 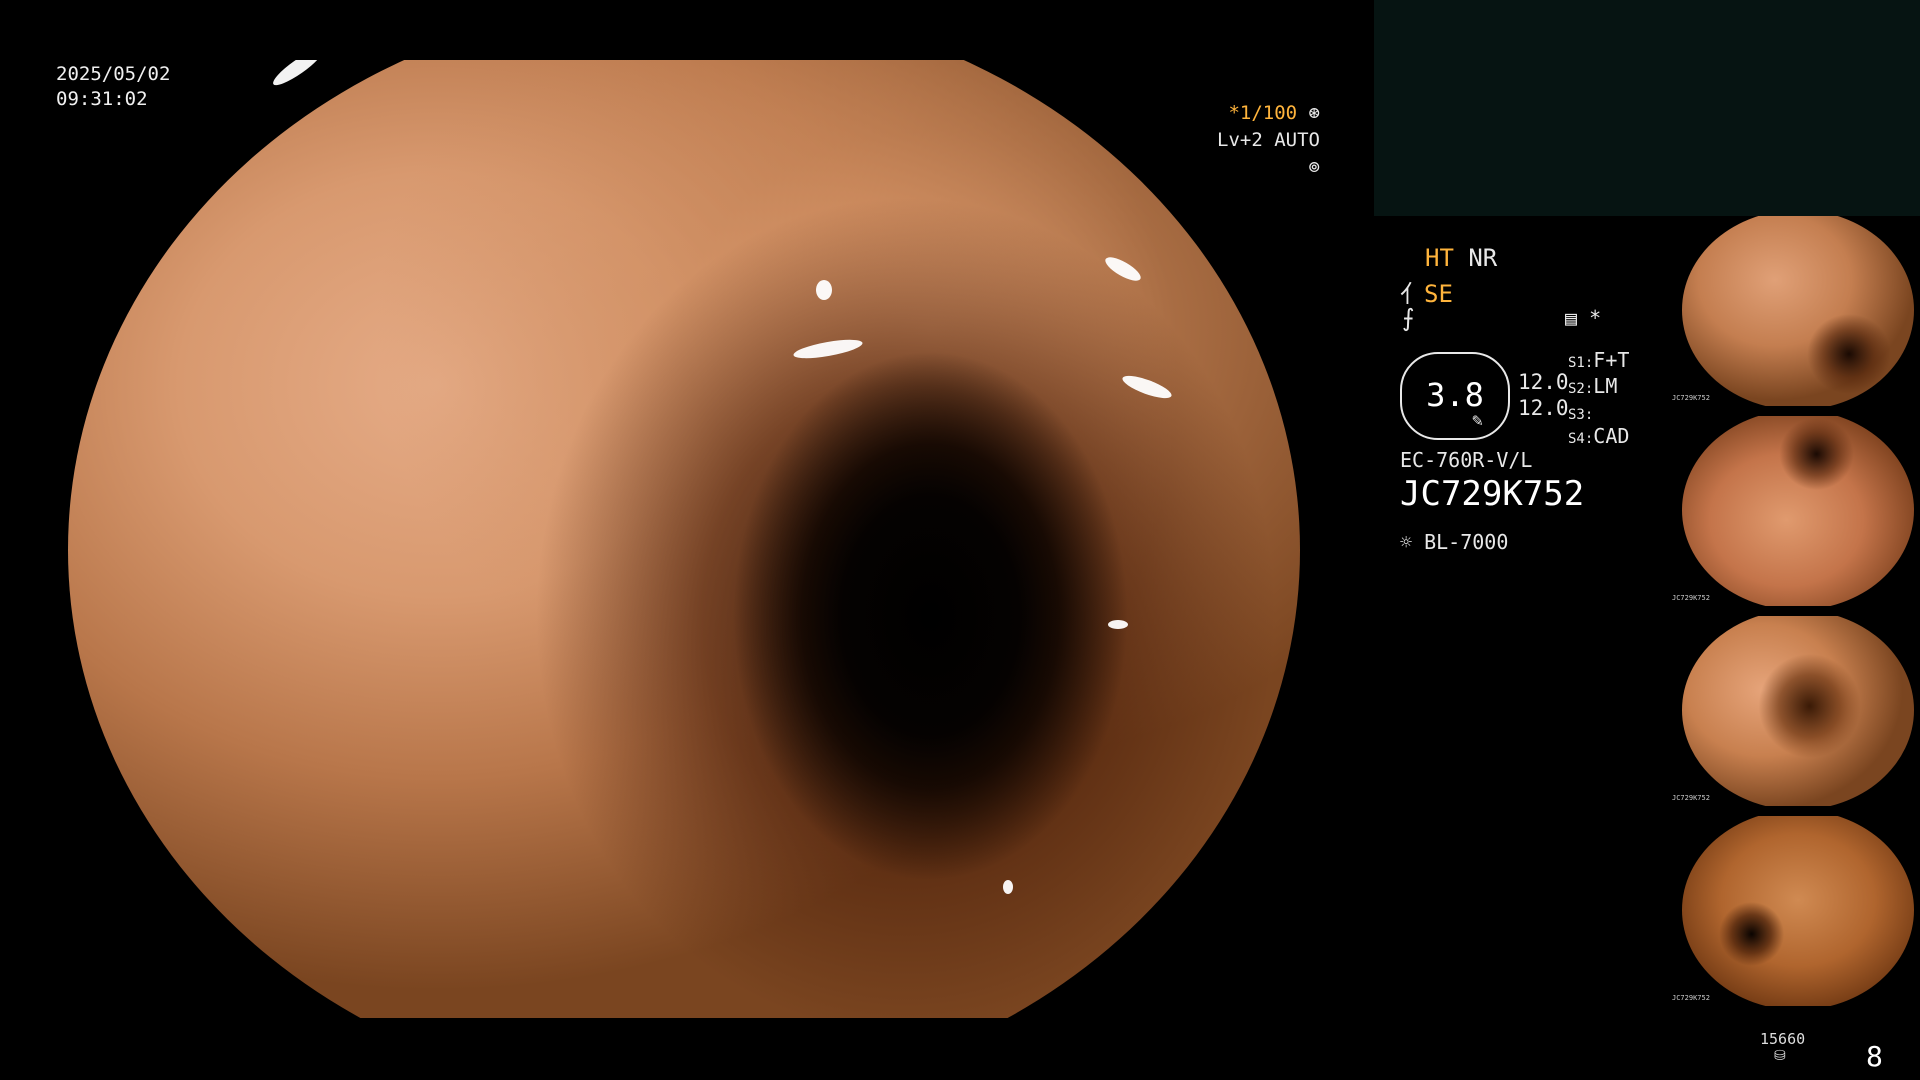 What do you see at coordinates (1268, 140) in the screenshot?
I see `iris-text: Lv+2 AUTO` at bounding box center [1268, 140].